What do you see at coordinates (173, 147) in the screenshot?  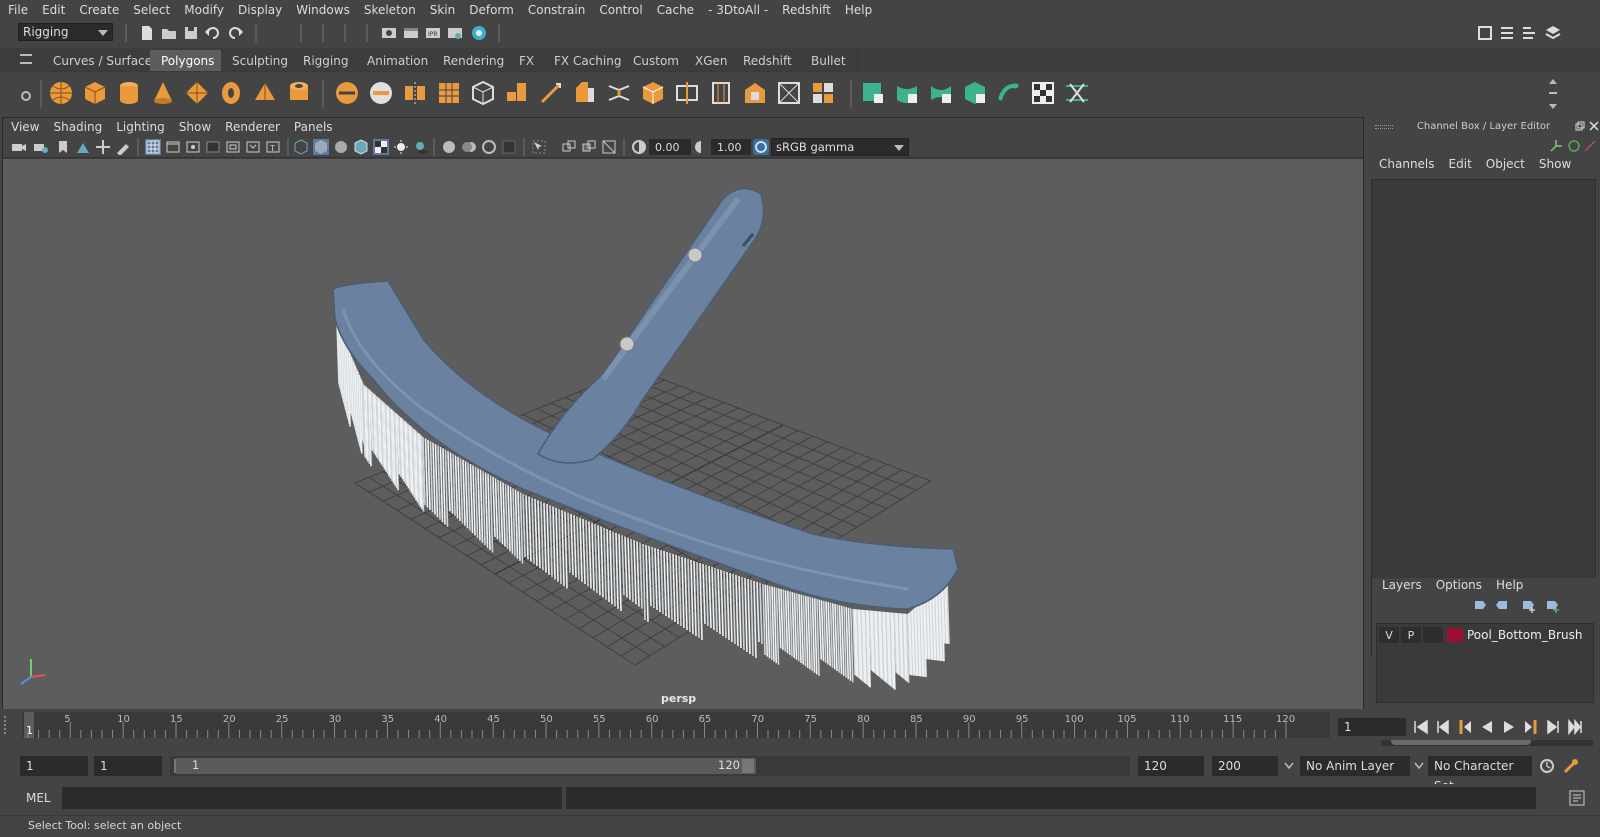 I see `film-gate-icon` at bounding box center [173, 147].